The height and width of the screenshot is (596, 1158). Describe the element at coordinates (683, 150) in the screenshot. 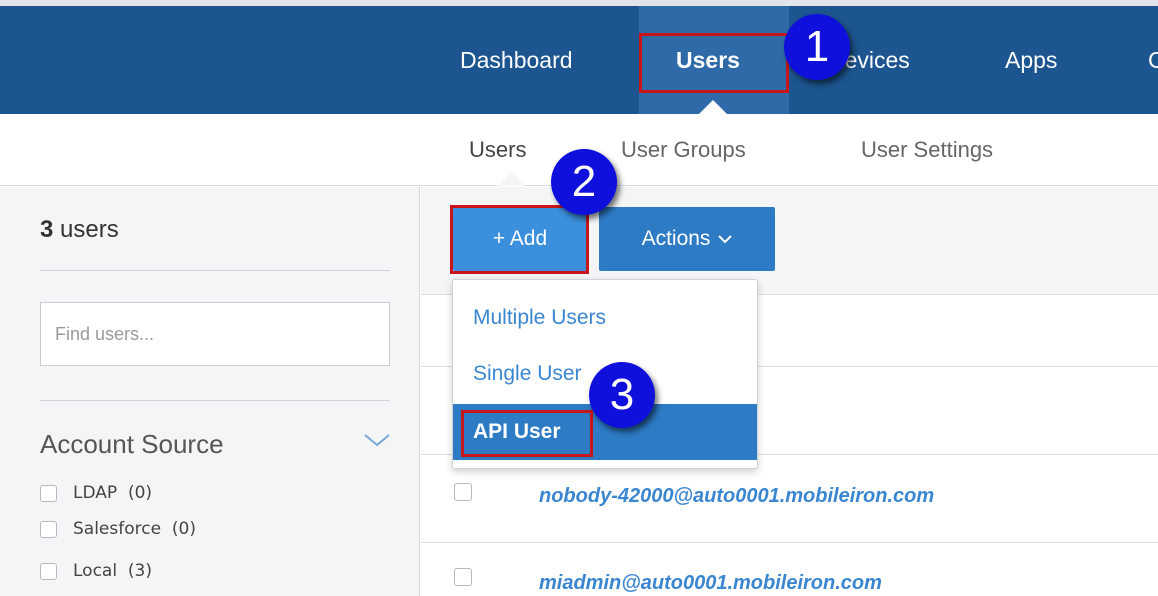

I see `subnav-tab-user-groups: User Groups` at that location.